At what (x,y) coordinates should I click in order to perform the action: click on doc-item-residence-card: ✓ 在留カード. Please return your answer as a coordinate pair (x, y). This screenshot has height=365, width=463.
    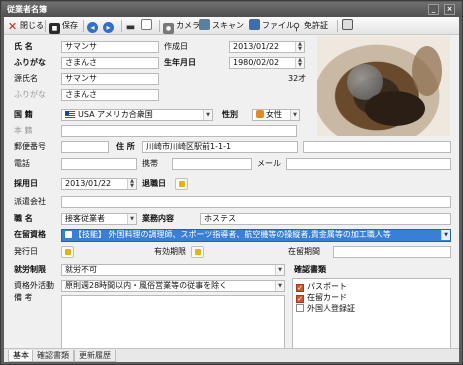
    Looking at the image, I should click on (371, 297).